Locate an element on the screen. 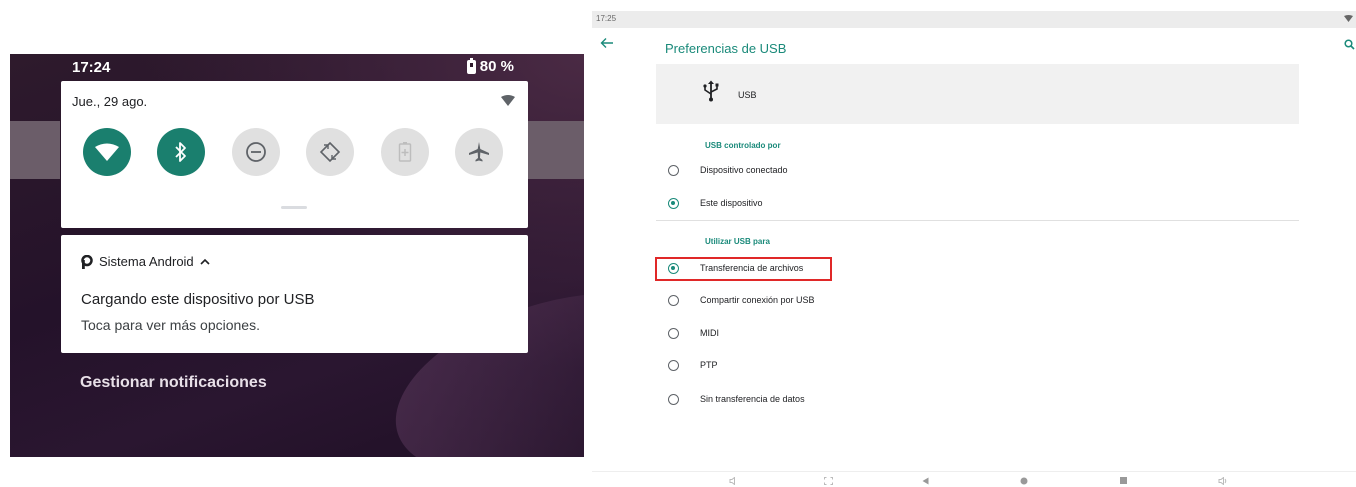 The height and width of the screenshot is (487, 1356). option-label: PTP is located at coordinates (709, 365).